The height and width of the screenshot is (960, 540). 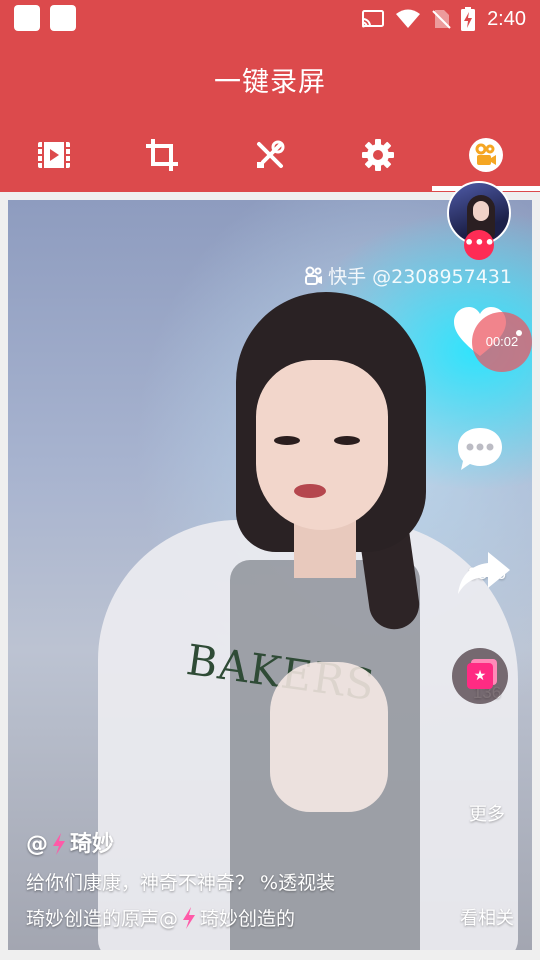 I want to click on tab-videos, so click(x=54, y=155).